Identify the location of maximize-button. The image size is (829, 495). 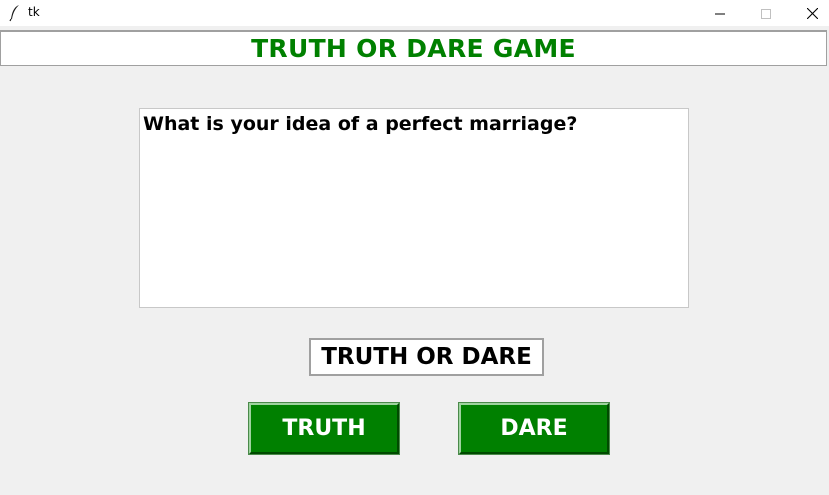
(766, 13).